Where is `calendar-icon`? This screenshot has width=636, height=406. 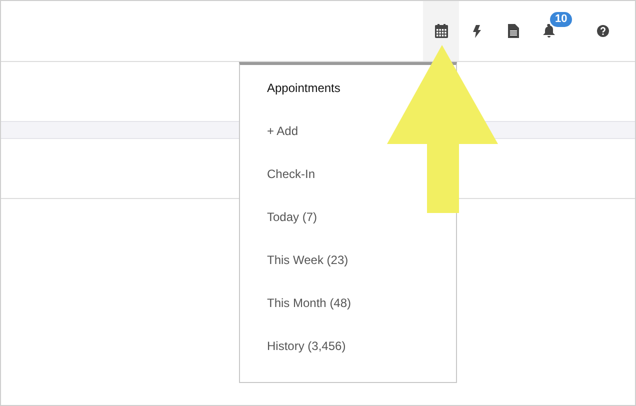 calendar-icon is located at coordinates (441, 31).